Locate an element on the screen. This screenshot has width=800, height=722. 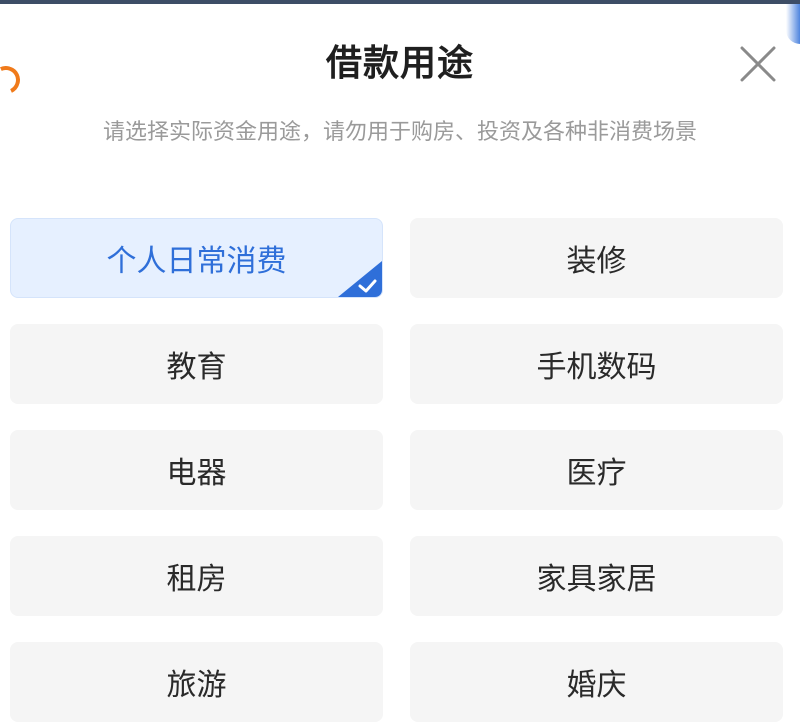
option-label: 医疗 is located at coordinates (596, 473).